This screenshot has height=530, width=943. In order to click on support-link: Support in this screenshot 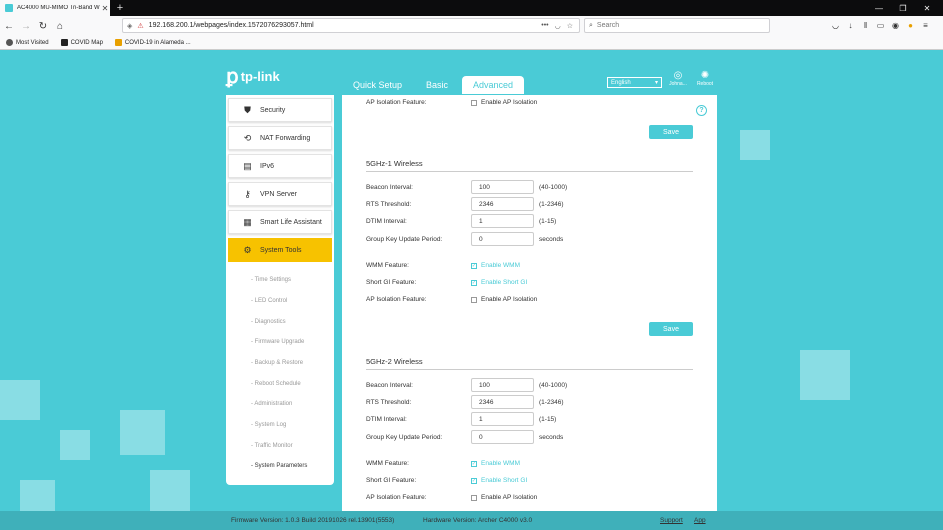, I will do `click(671, 520)`.